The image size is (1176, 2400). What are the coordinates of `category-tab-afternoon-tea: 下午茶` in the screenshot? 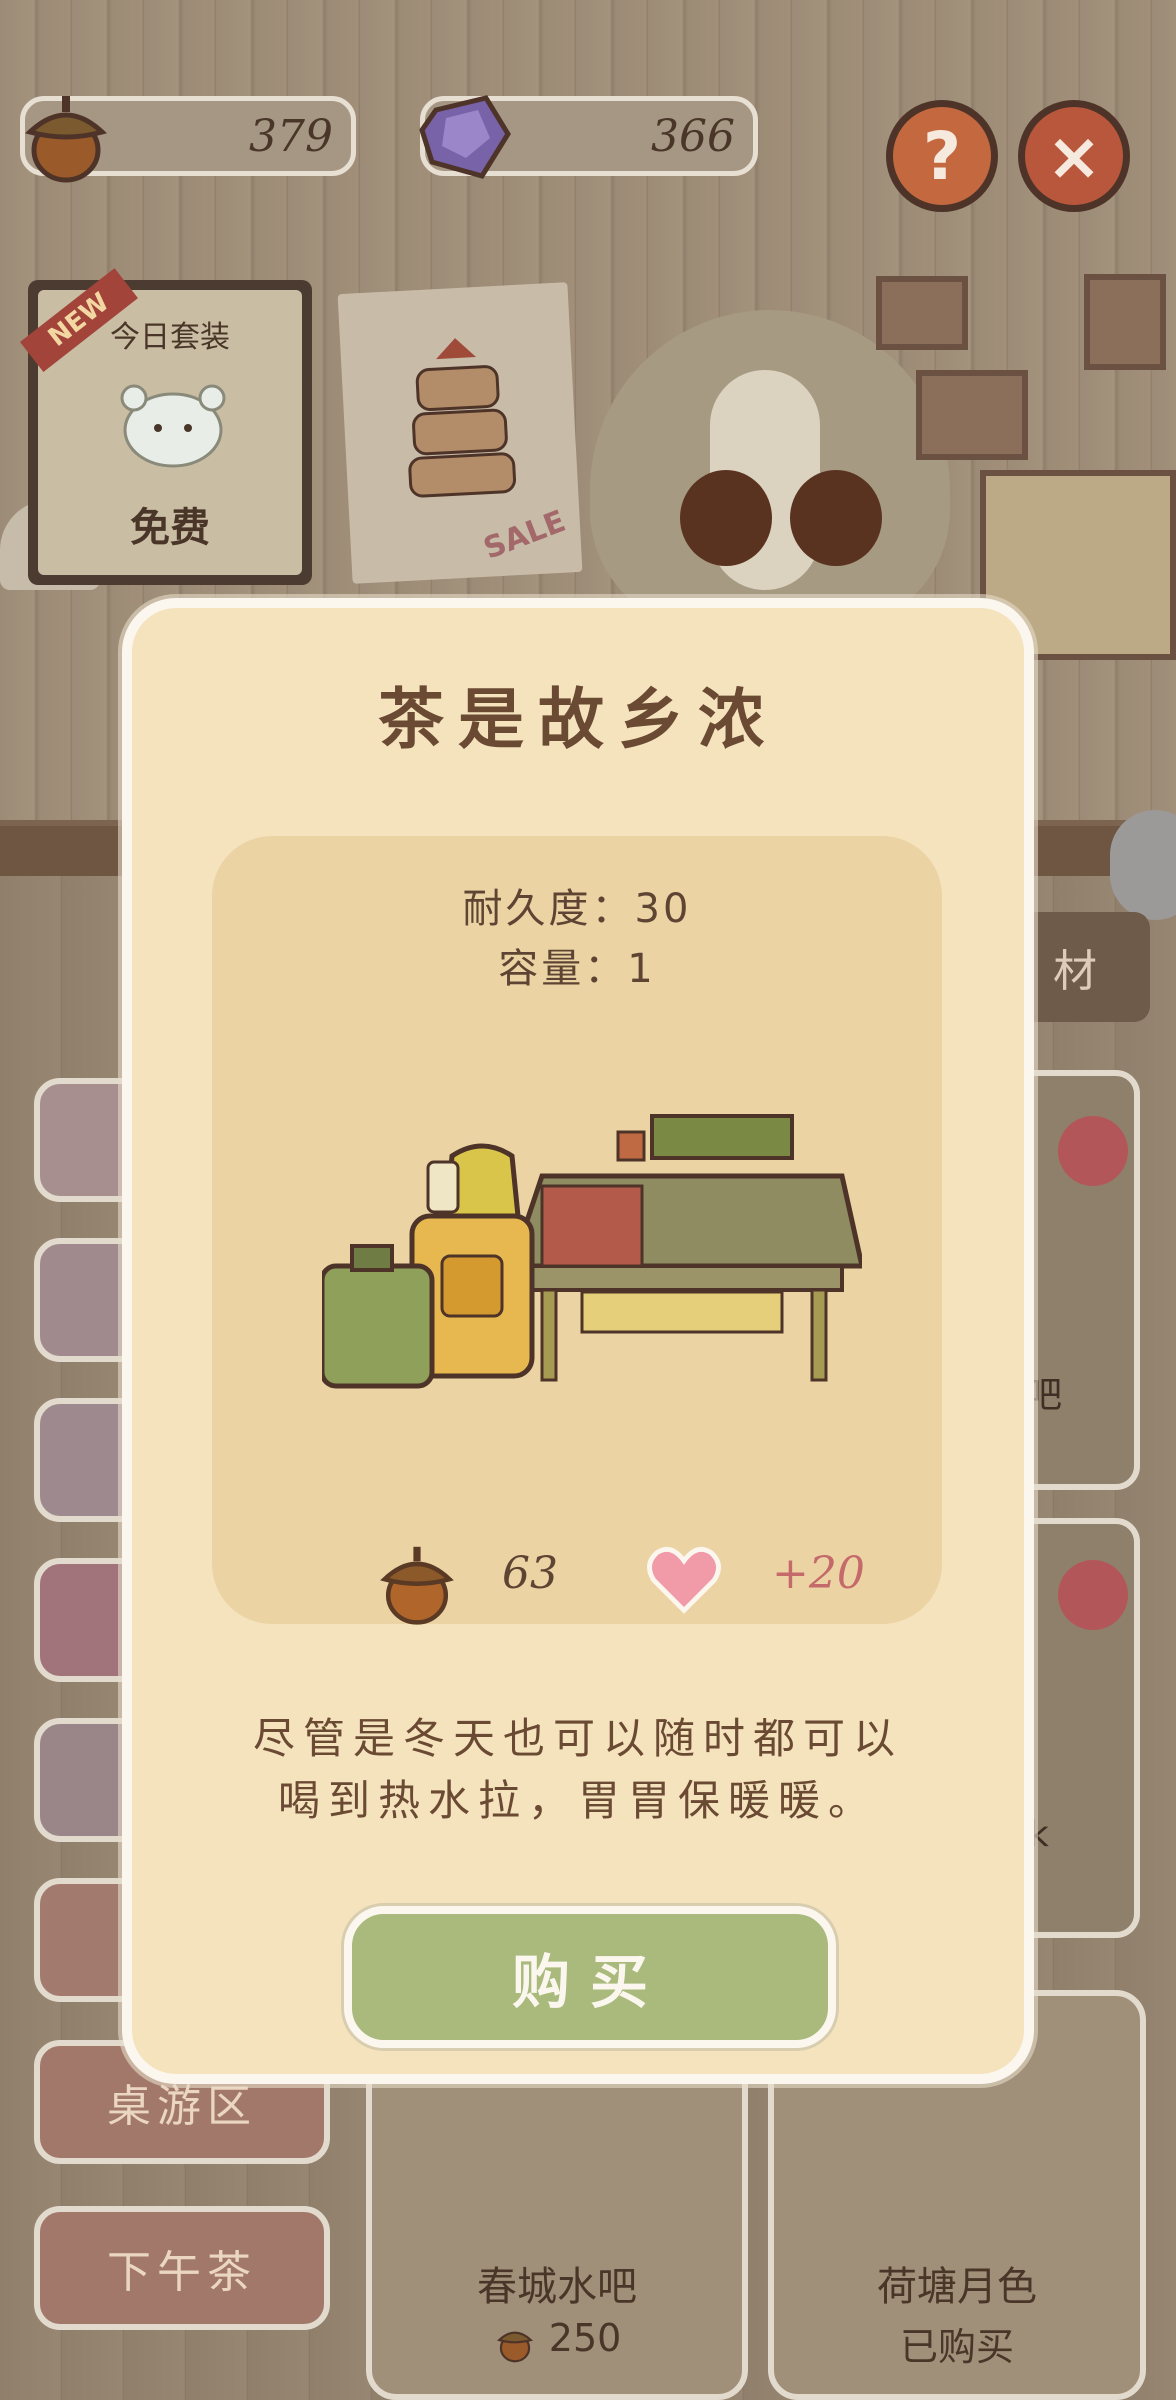 It's located at (182, 2268).